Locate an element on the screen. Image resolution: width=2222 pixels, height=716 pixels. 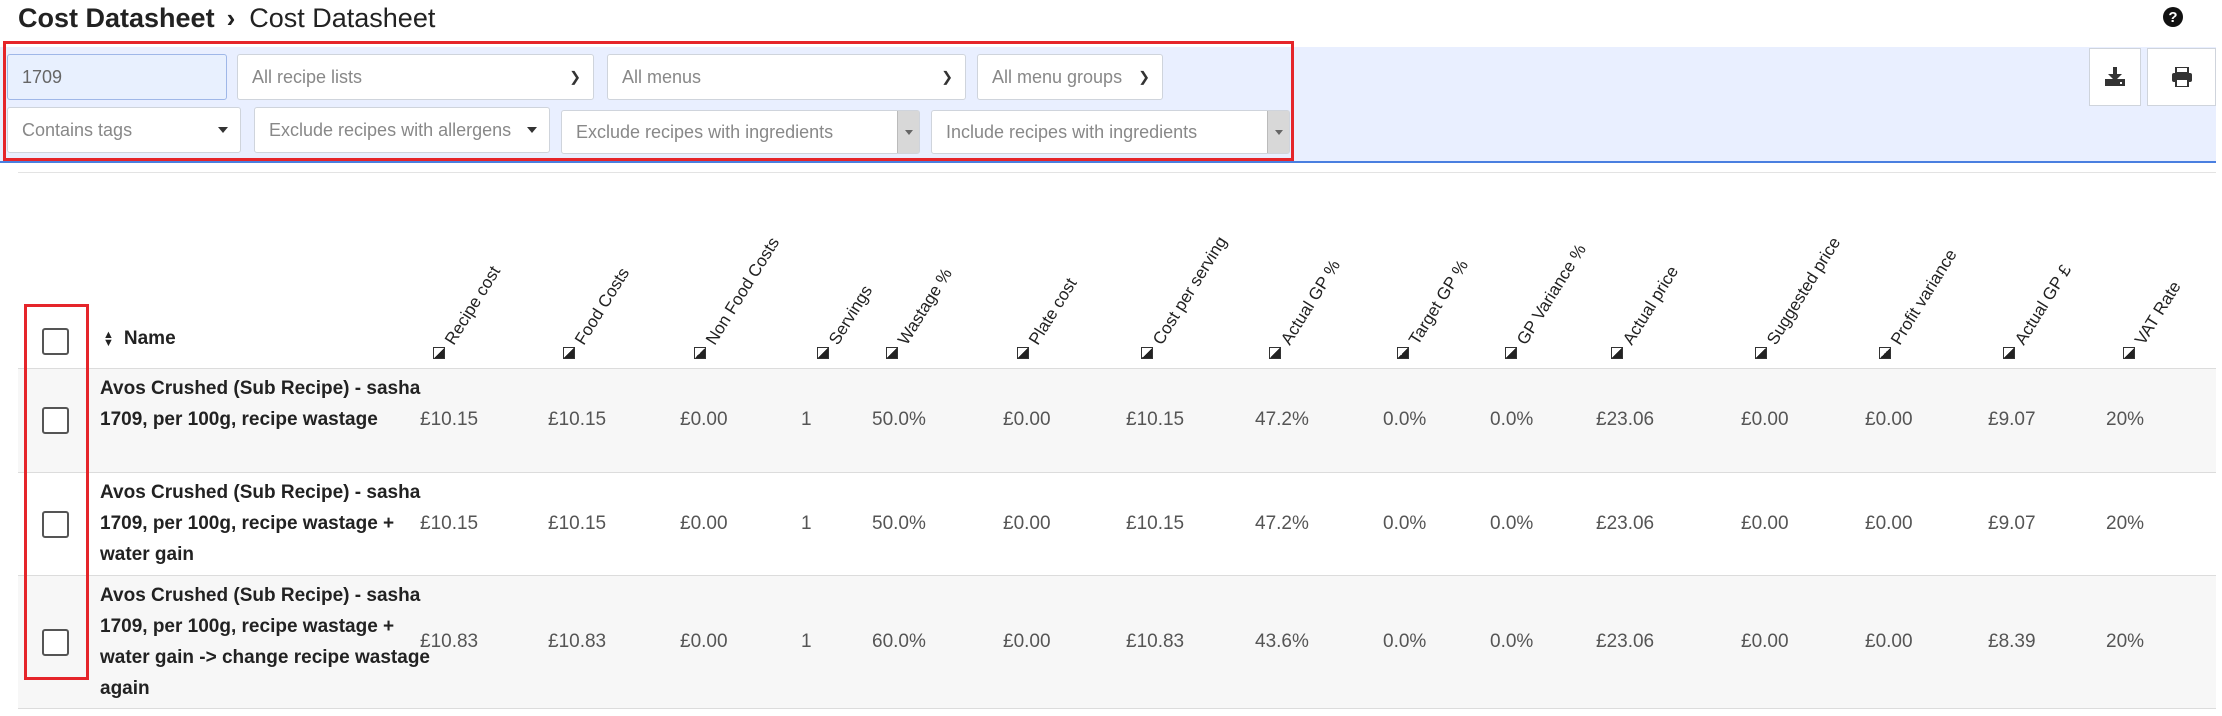
column-header: Servings is located at coordinates (851, 315).